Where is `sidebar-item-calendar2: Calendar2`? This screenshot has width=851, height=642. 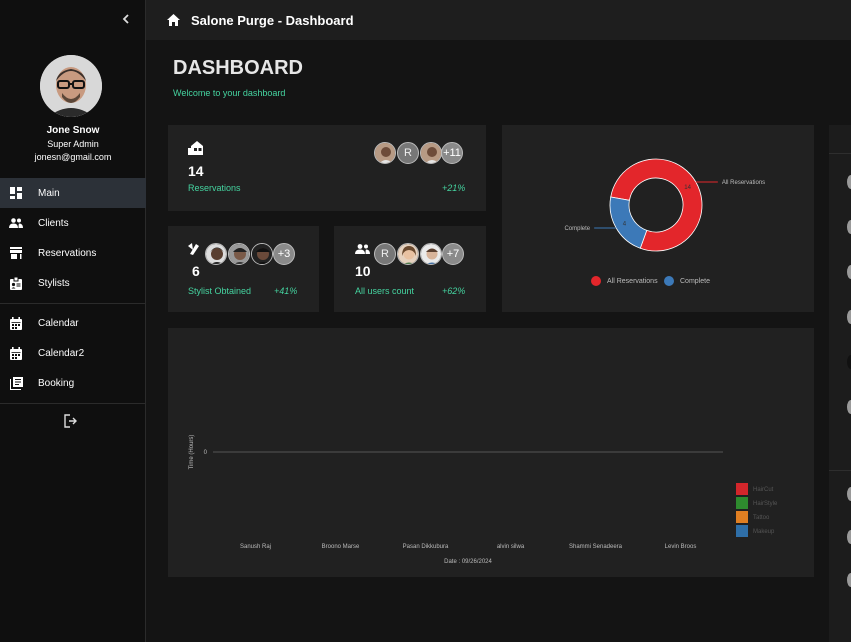
sidebar-item-calendar2: Calendar2 is located at coordinates (73, 353).